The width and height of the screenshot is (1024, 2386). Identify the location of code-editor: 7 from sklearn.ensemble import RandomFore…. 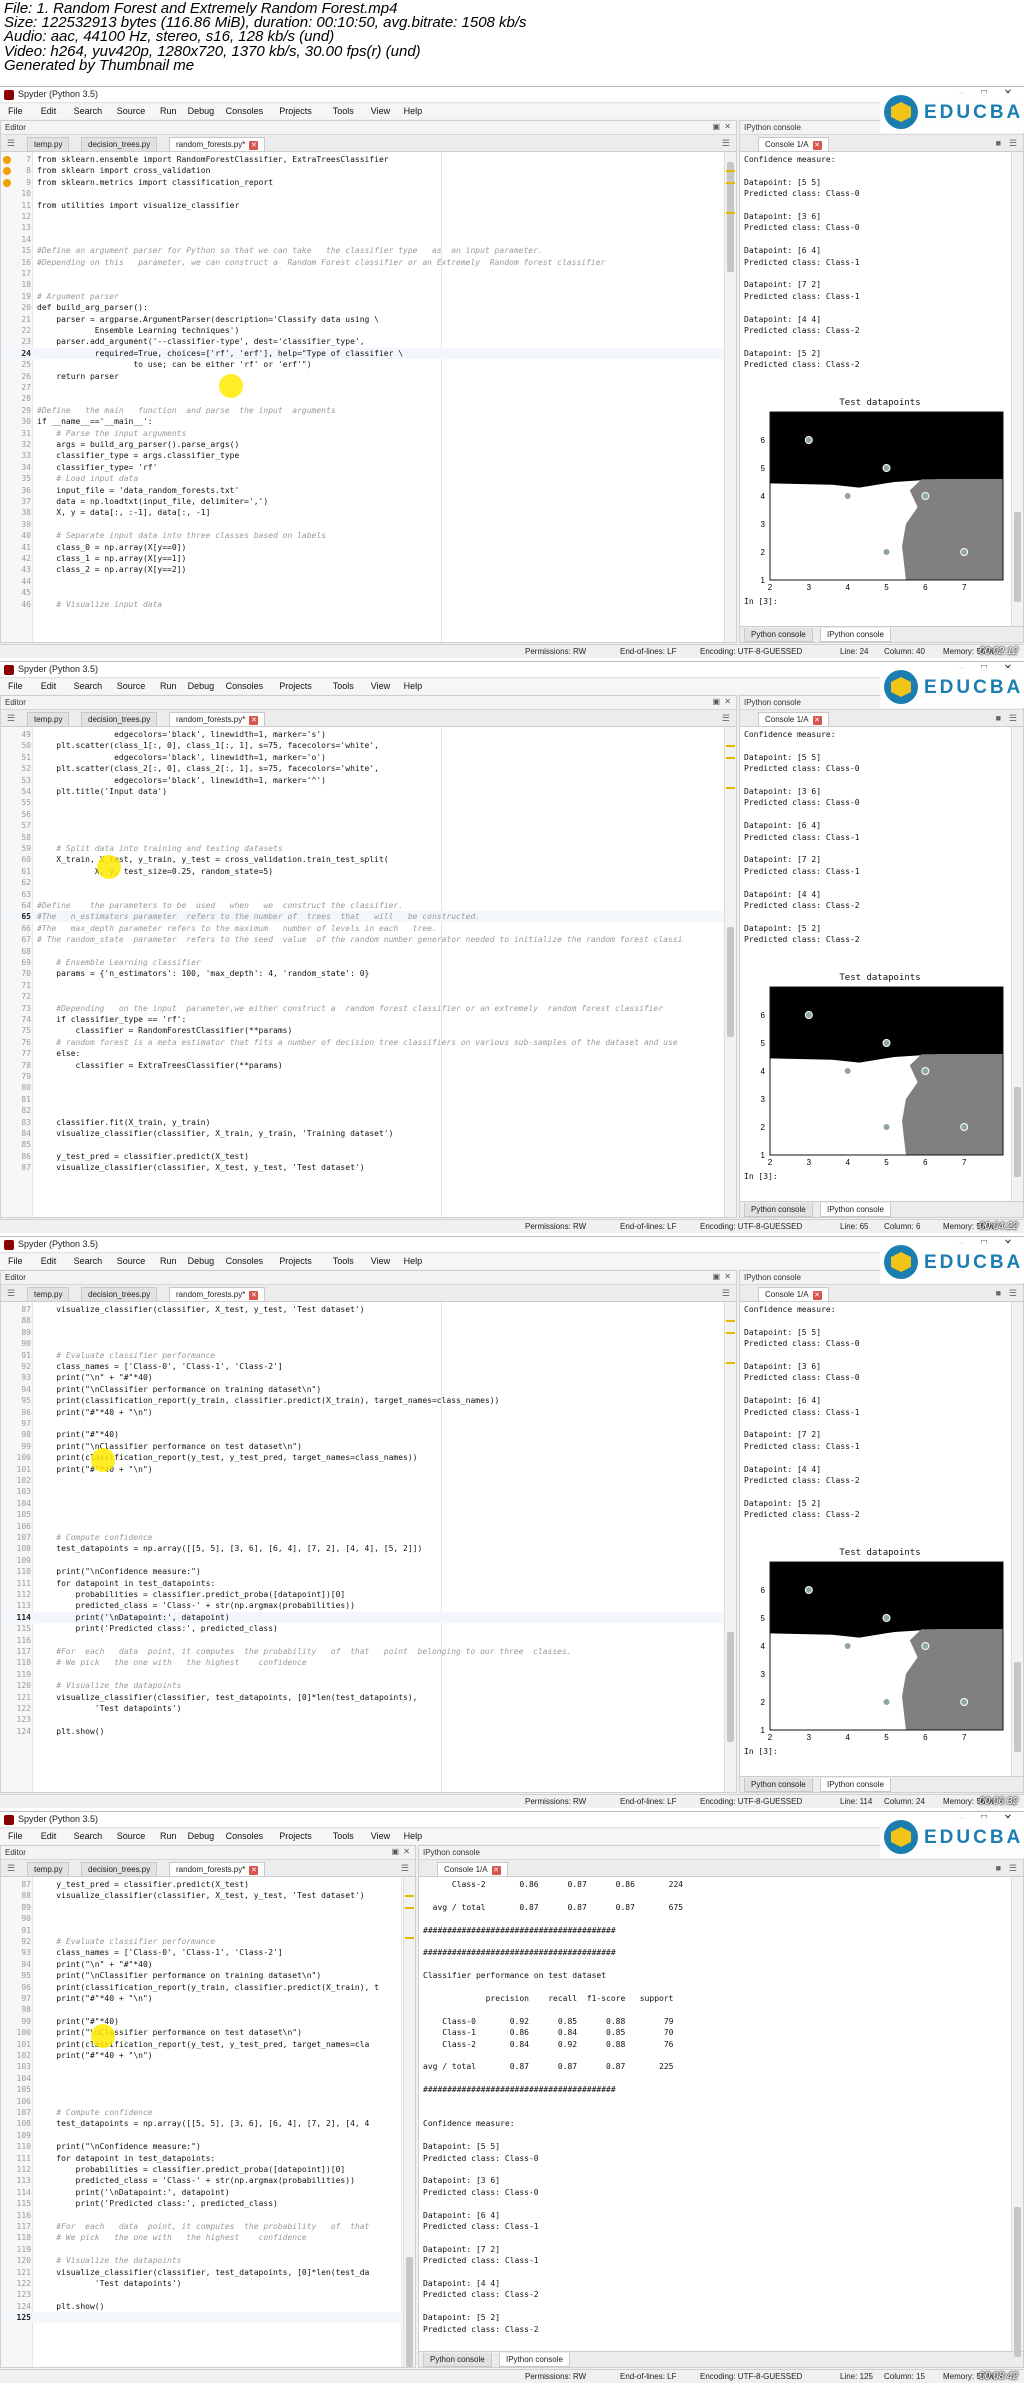
(368, 397).